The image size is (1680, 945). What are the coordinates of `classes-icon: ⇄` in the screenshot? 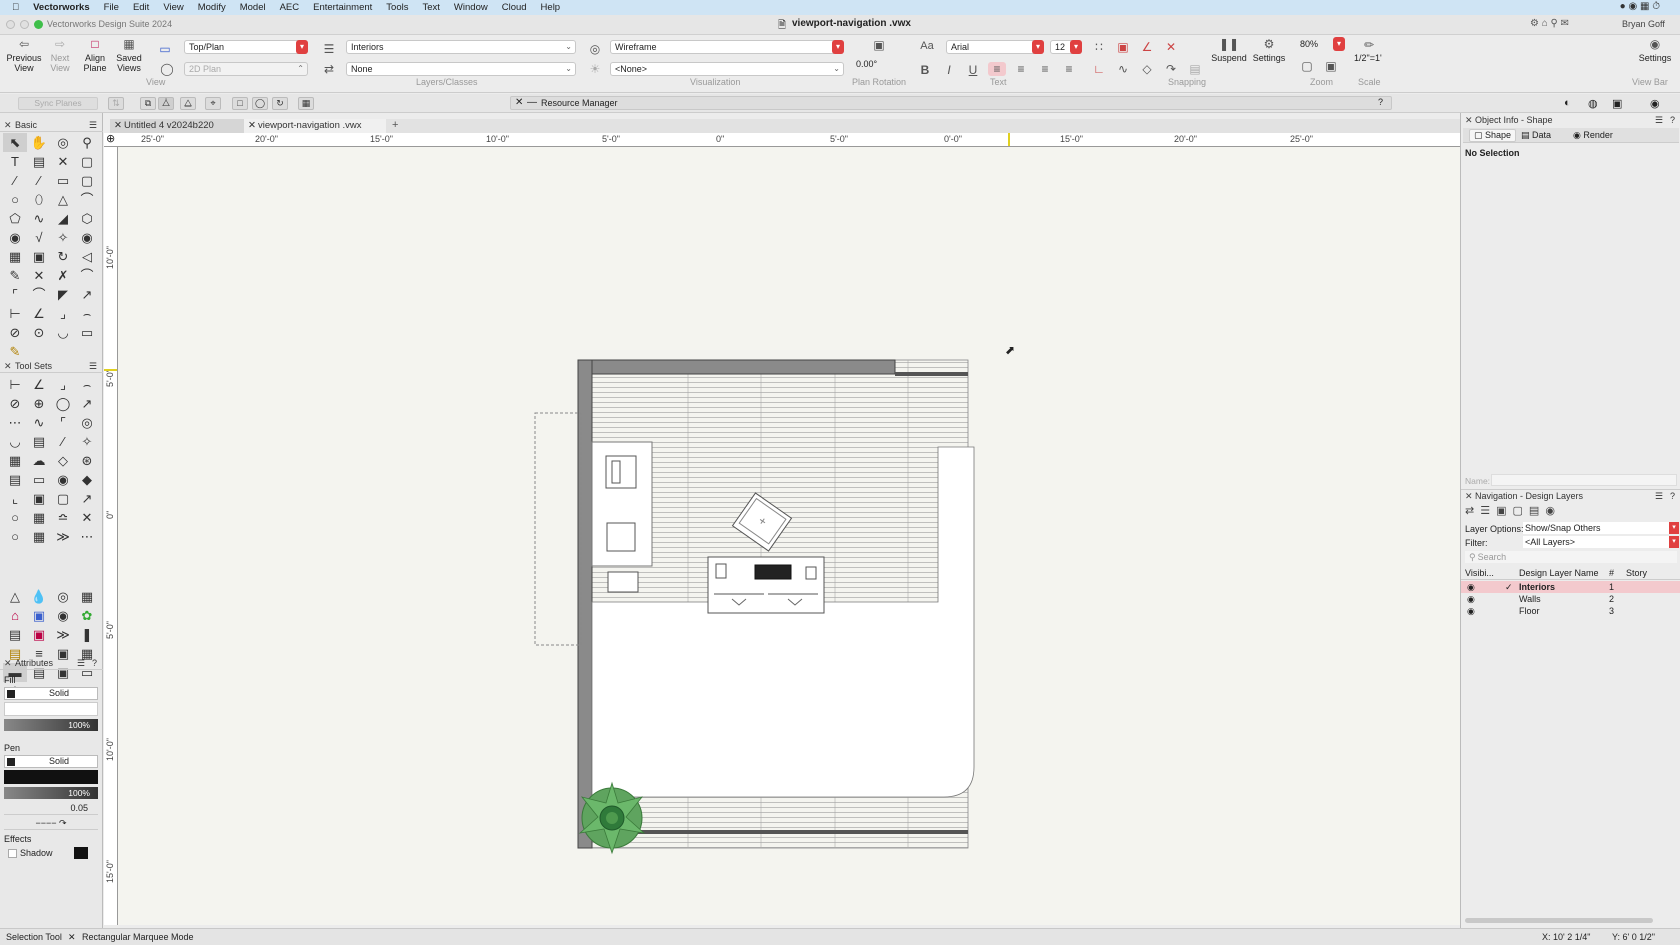 It's located at (329, 69).